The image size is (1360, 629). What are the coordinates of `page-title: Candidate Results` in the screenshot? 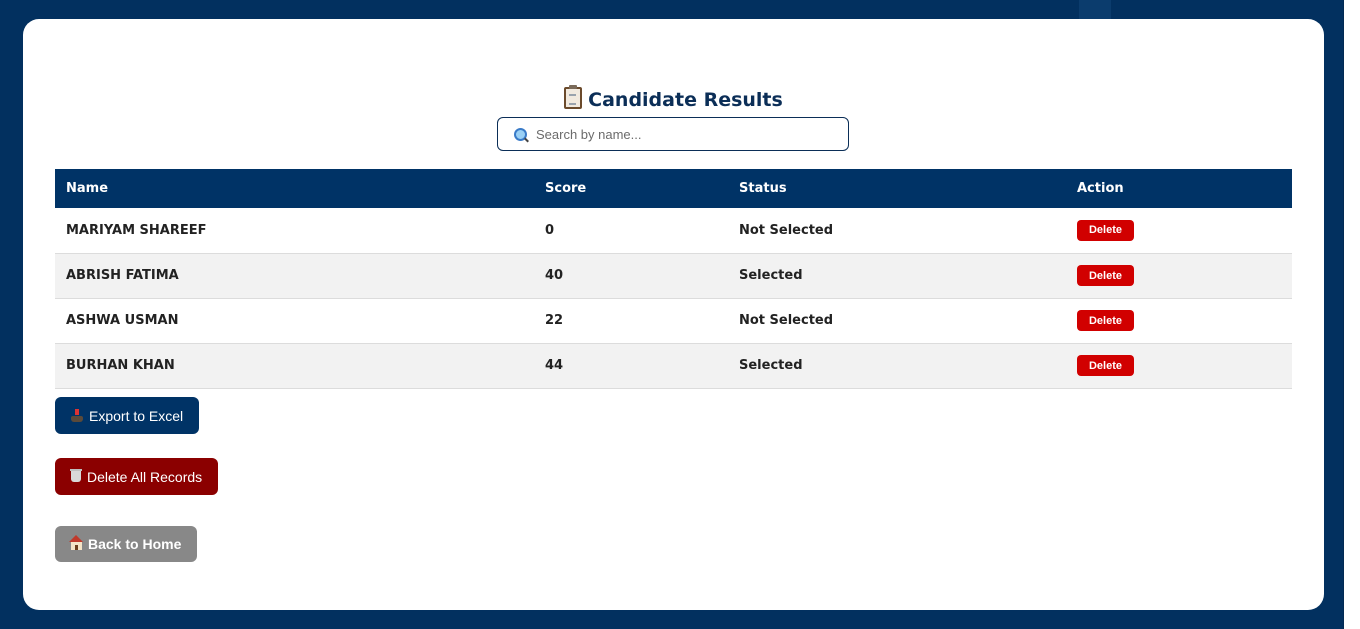 It's located at (673, 98).